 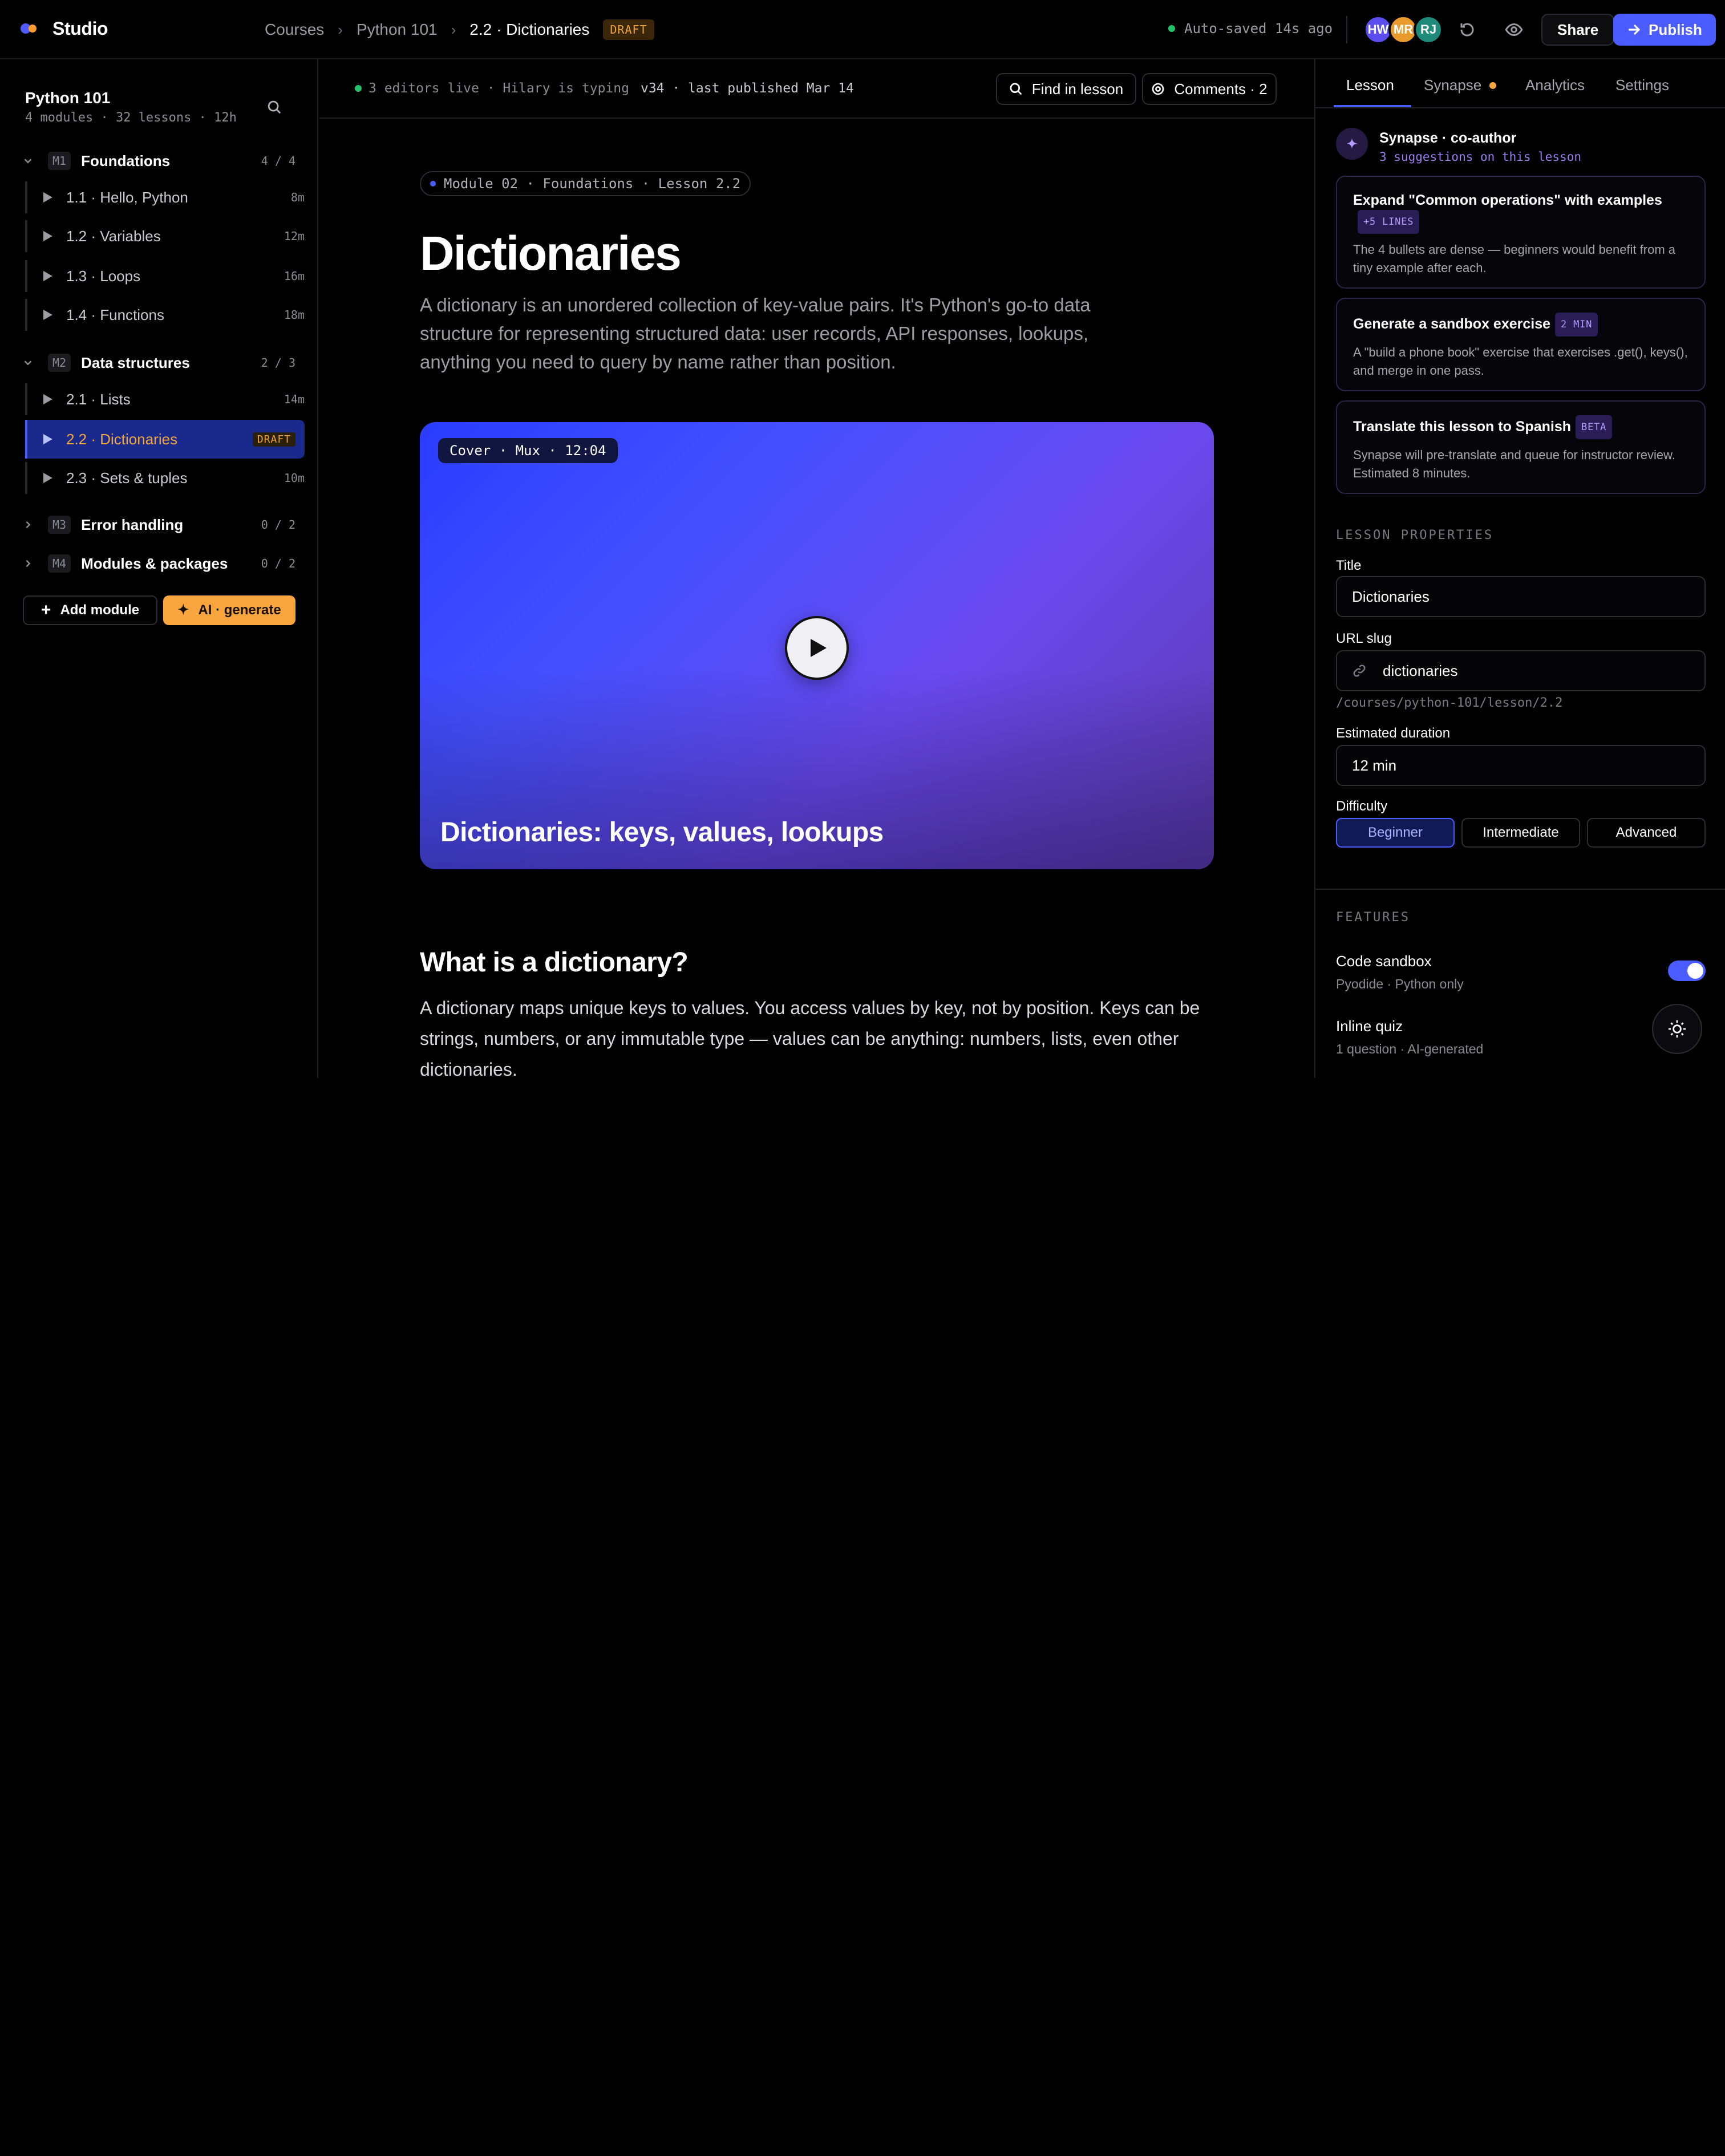 I want to click on lesson-item: 1.1 · Hello, Python 8m, so click(x=165, y=197).